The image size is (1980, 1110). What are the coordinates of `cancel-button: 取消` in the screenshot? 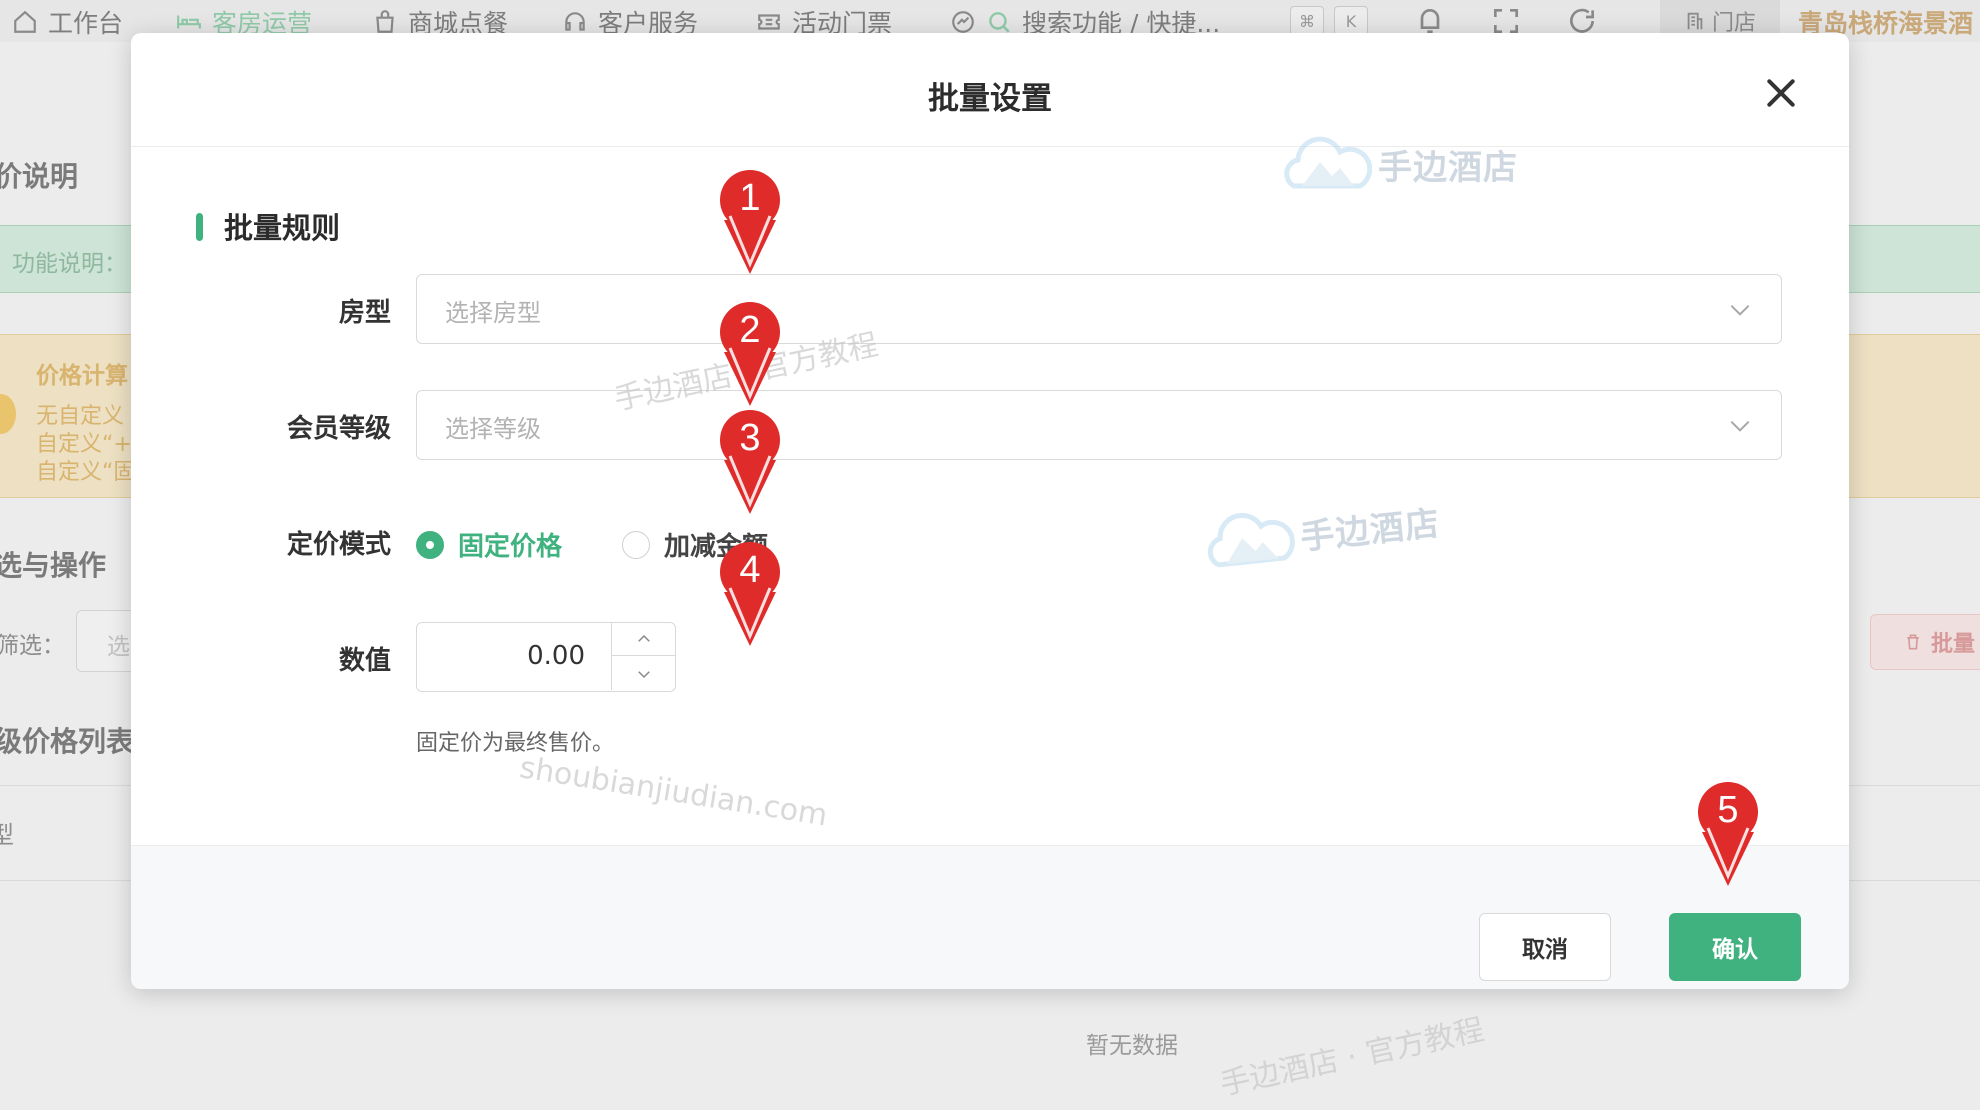 It's located at (1545, 947).